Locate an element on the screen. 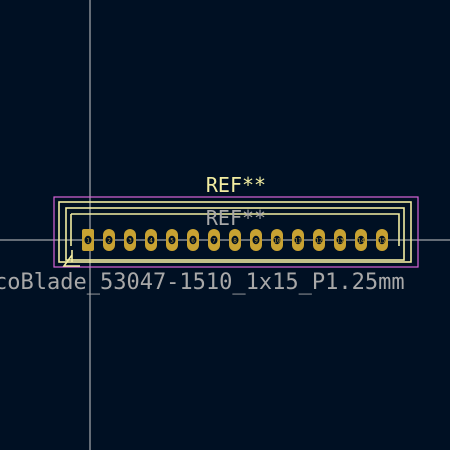  reference-designator-silkscreen: REF** is located at coordinates (236, 185).